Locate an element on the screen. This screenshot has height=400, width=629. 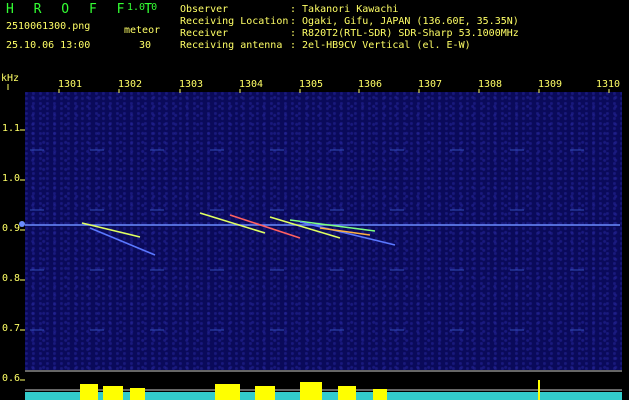
freq-ticks is located at coordinates (22, 255).